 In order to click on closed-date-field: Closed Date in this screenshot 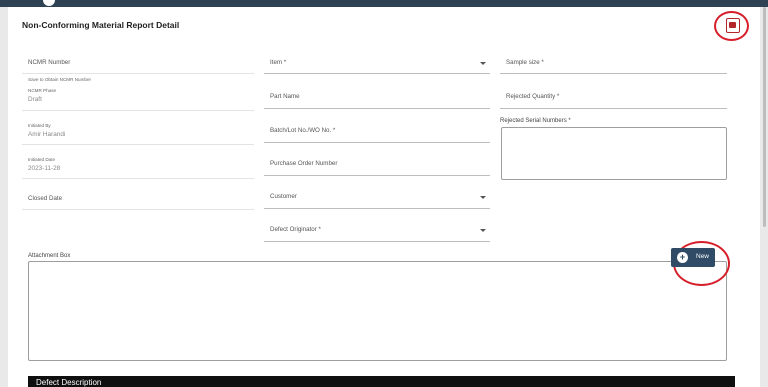, I will do `click(138, 198)`.